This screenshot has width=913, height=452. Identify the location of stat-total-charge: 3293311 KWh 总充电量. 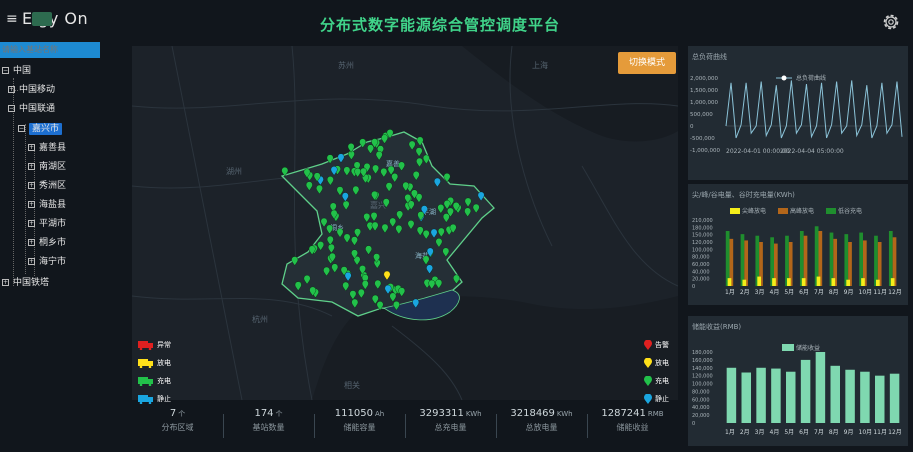
(450, 428).